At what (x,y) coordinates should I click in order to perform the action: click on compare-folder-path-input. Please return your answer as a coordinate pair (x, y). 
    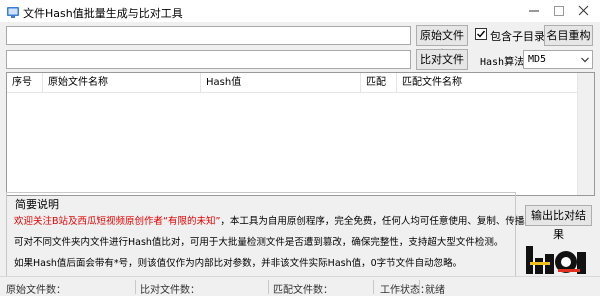
    Looking at the image, I should click on (208, 59).